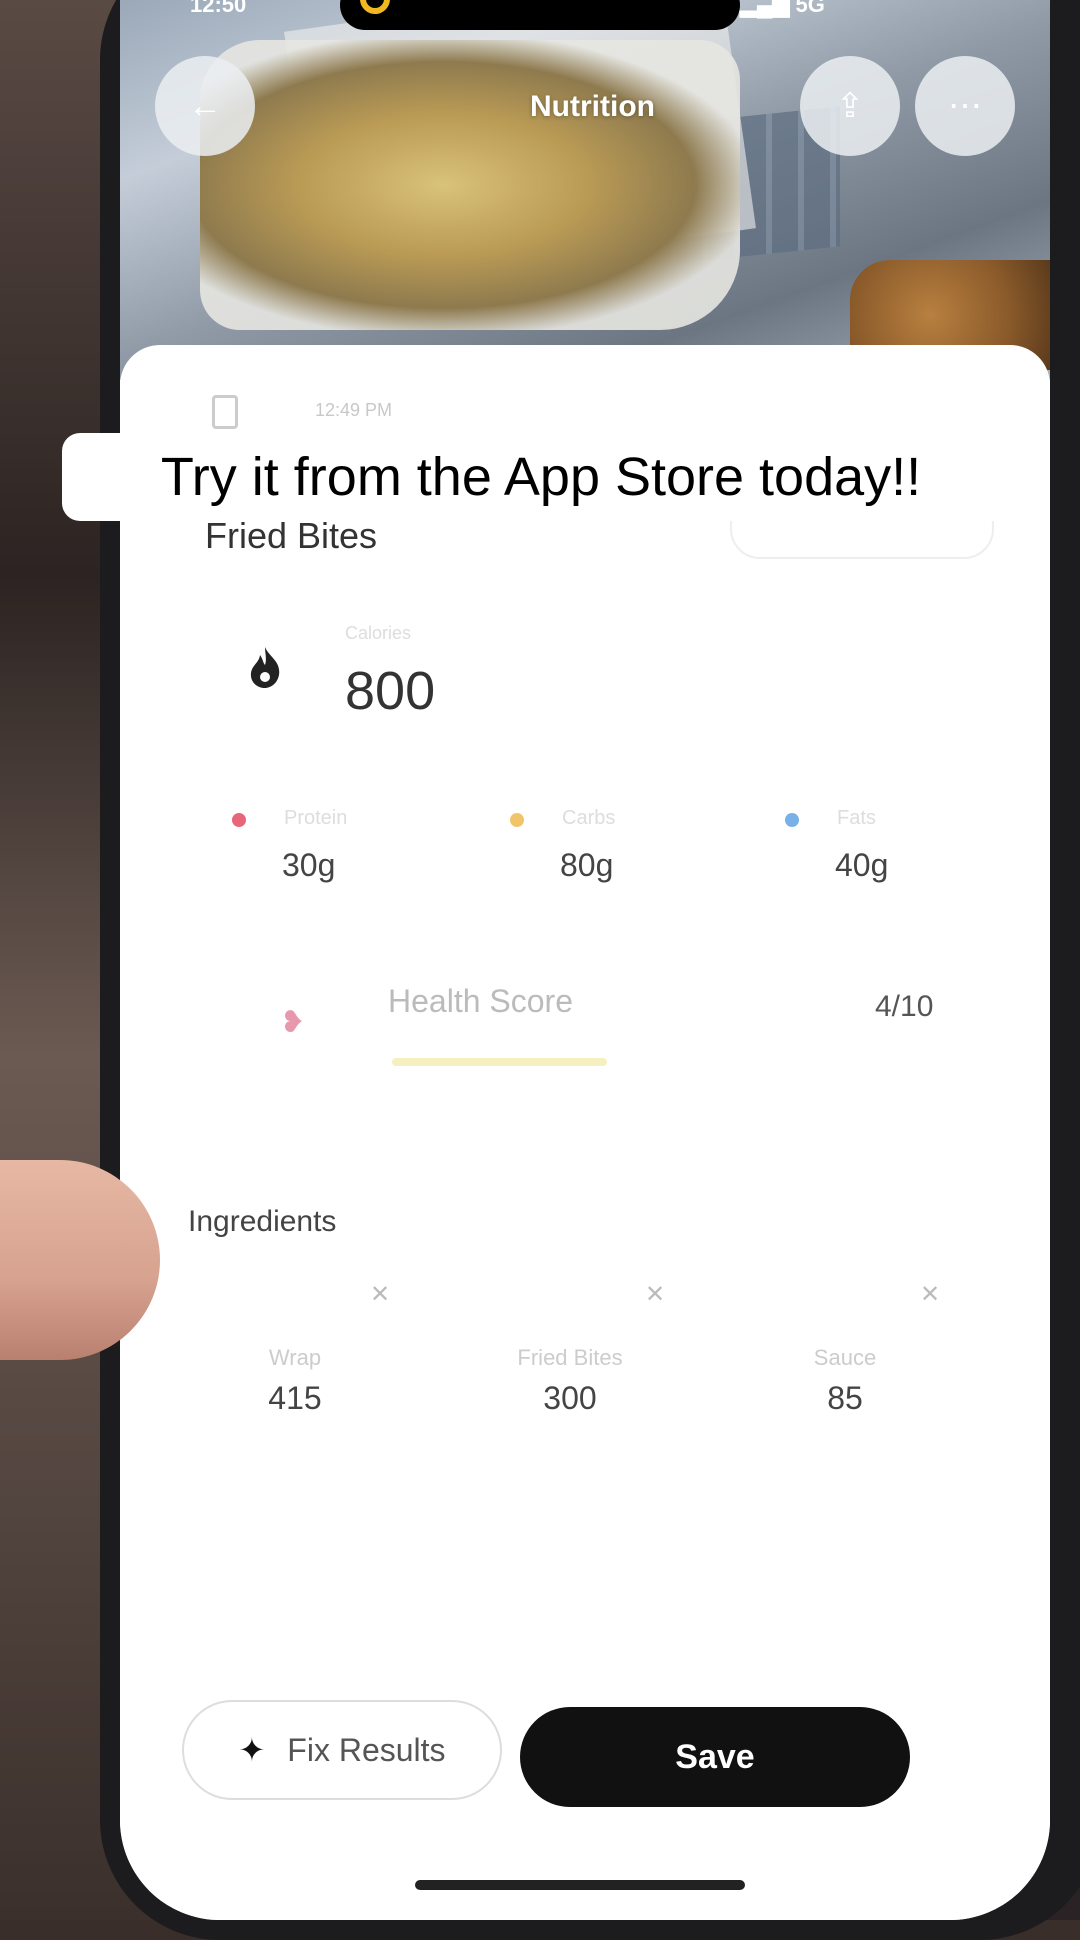 This screenshot has width=1080, height=1940. What do you see at coordinates (810, 8) in the screenshot?
I see `network-label: 5G` at bounding box center [810, 8].